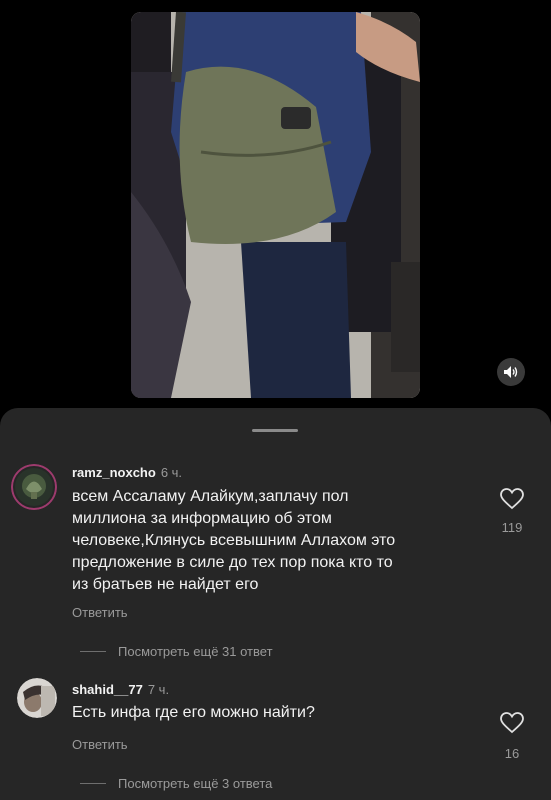 The width and height of the screenshot is (551, 800). Describe the element at coordinates (512, 753) in the screenshot. I see `like-count: 16` at that location.